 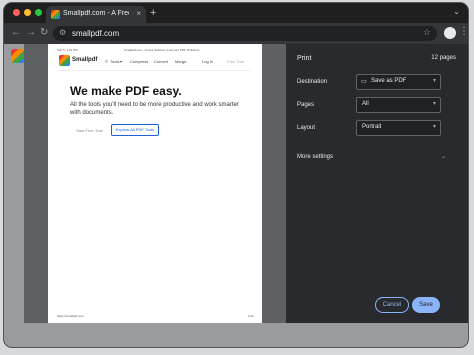 I want to click on grid-icon: ⠿, so click(x=106, y=61).